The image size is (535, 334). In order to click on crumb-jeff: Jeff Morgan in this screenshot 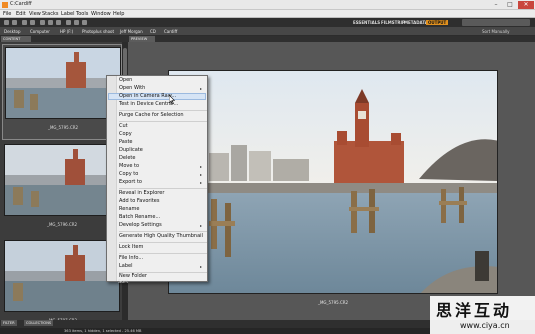, I will do `click(131, 31)`.